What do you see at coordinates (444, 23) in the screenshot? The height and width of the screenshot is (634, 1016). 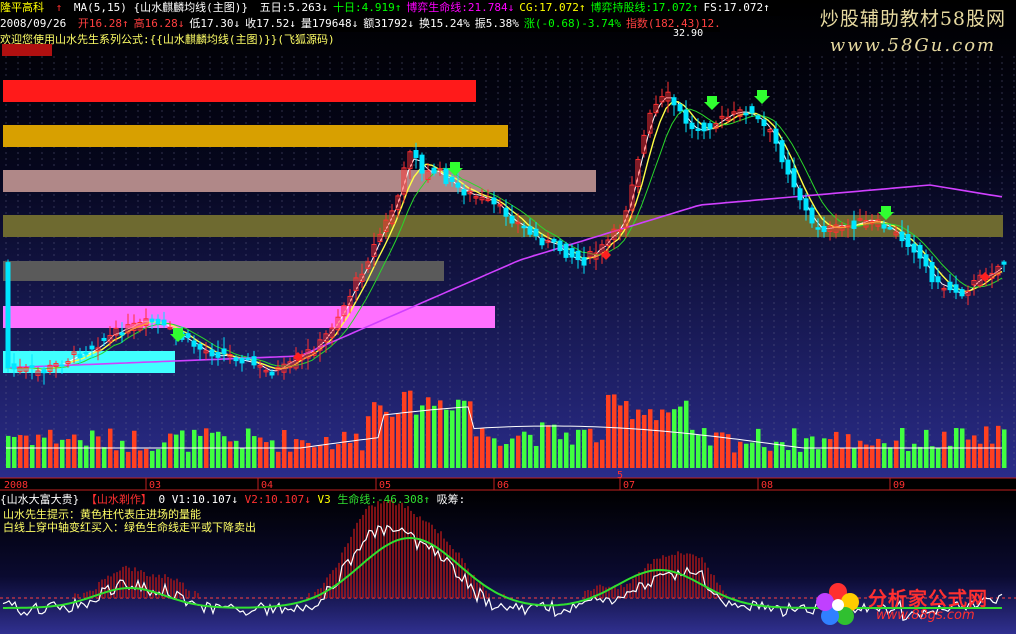 I see `price-value: 换15.24%` at bounding box center [444, 23].